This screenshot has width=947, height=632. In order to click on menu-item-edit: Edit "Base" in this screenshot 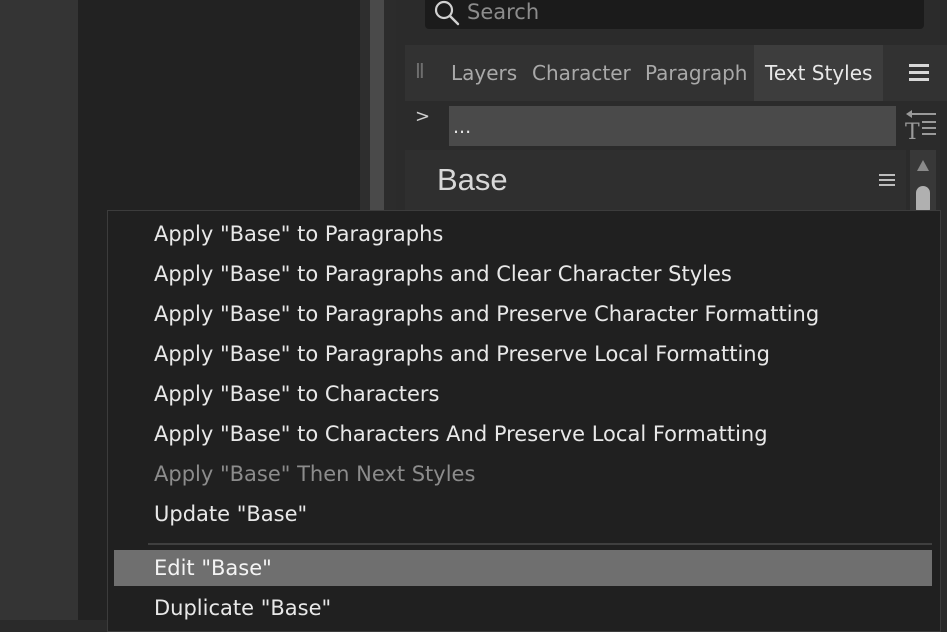, I will do `click(523, 568)`.